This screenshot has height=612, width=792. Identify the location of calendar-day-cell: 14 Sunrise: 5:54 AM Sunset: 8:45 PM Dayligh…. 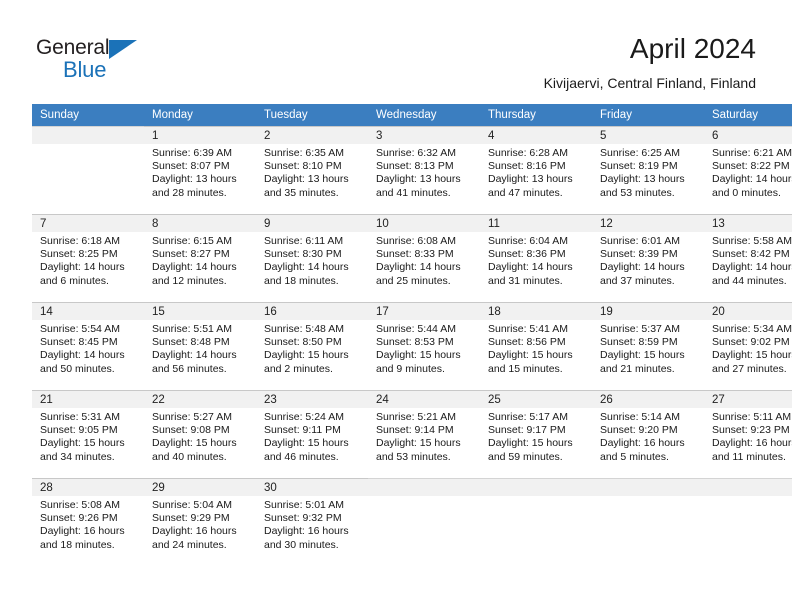
(88, 346).